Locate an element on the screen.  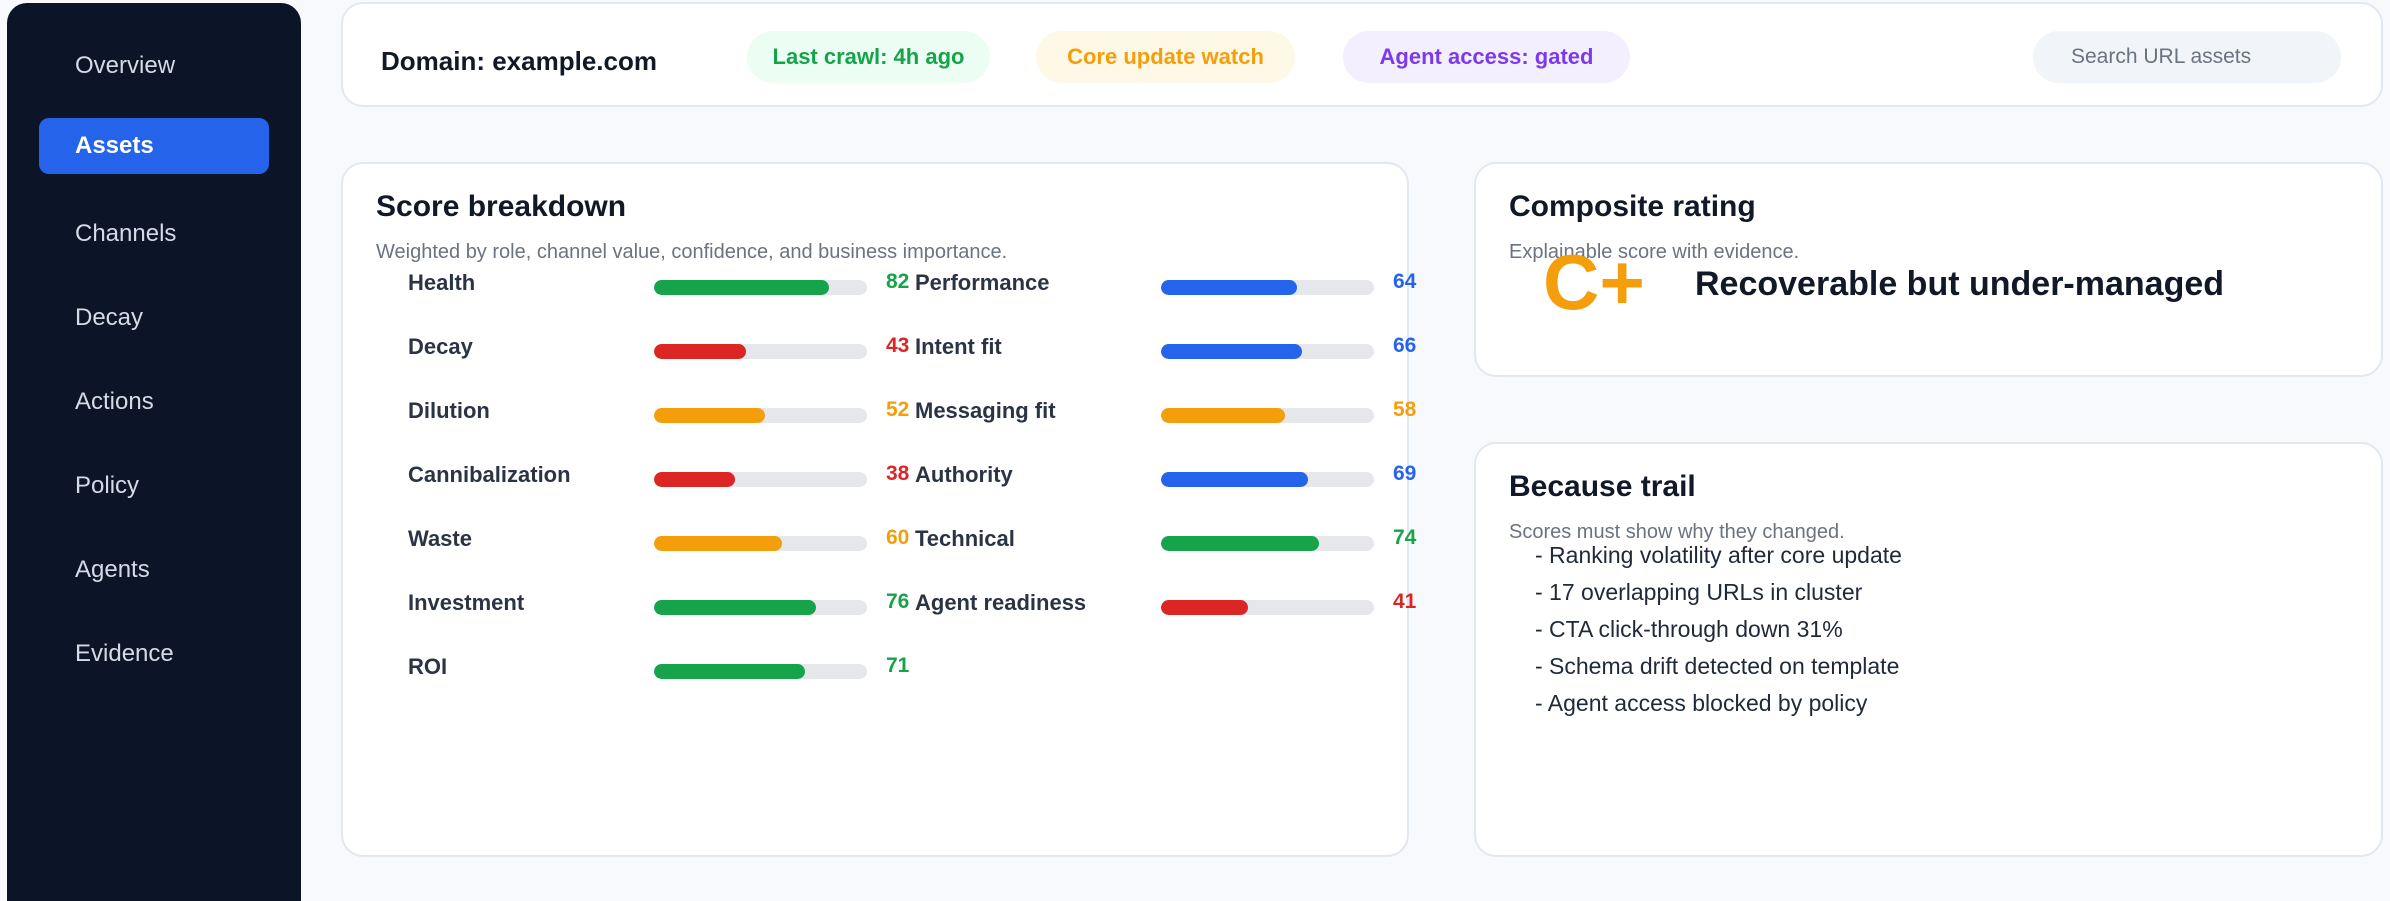
score-row-investment: Investment 76 is located at coordinates (668, 610).